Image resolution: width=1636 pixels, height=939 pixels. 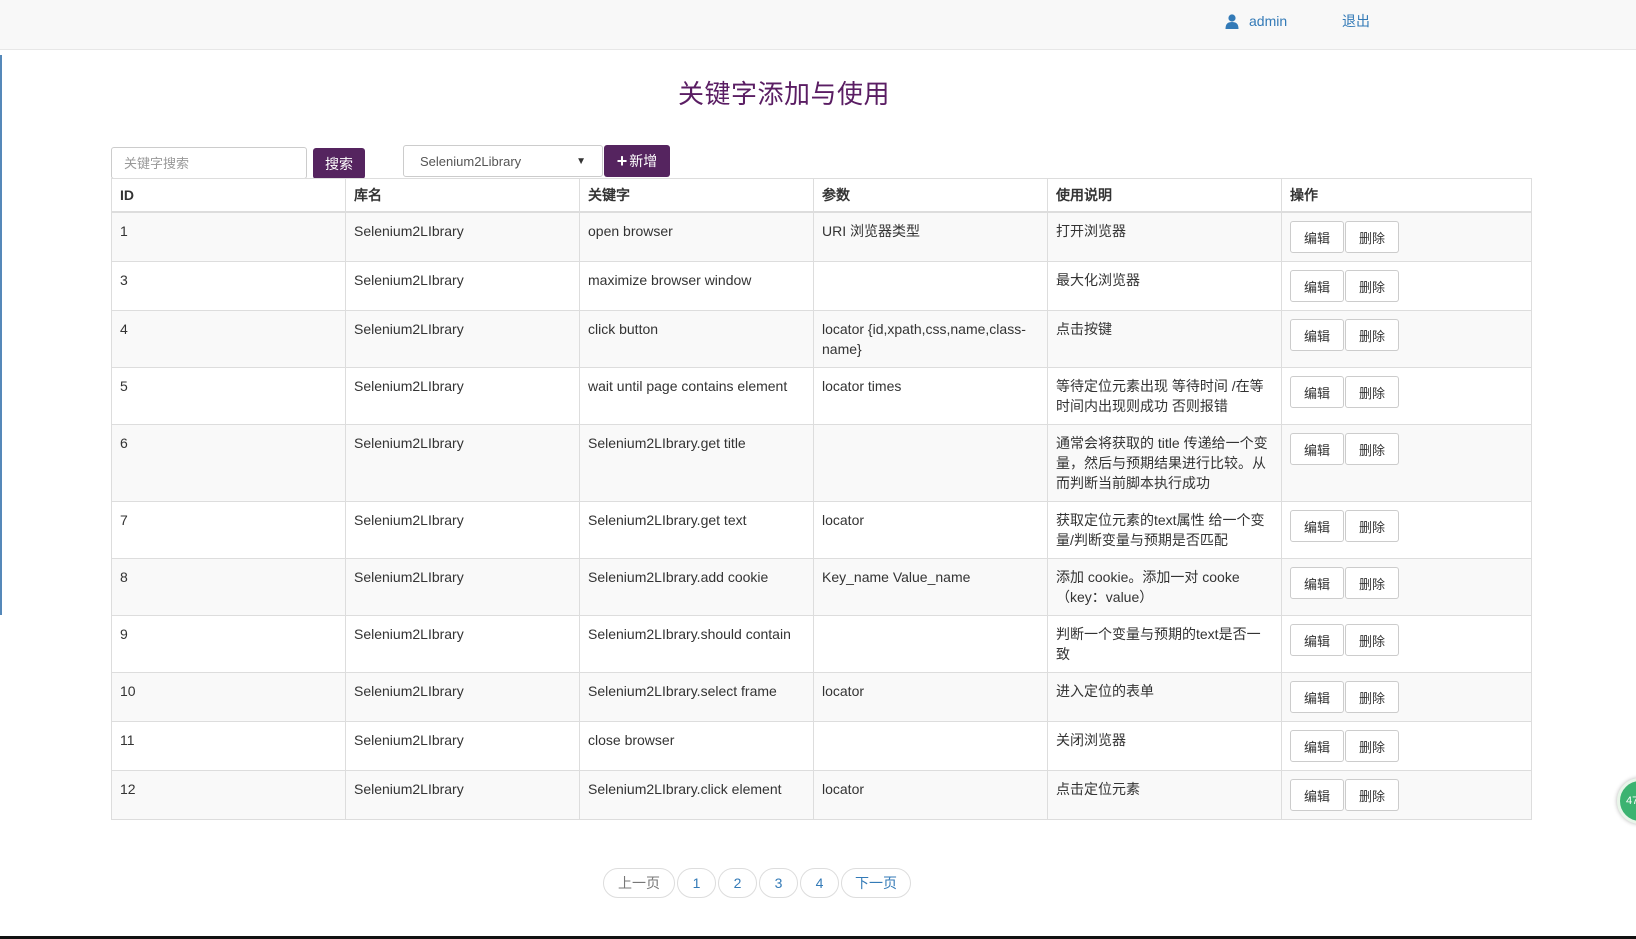 What do you see at coordinates (209, 163) in the screenshot?
I see `keyword-search-input` at bounding box center [209, 163].